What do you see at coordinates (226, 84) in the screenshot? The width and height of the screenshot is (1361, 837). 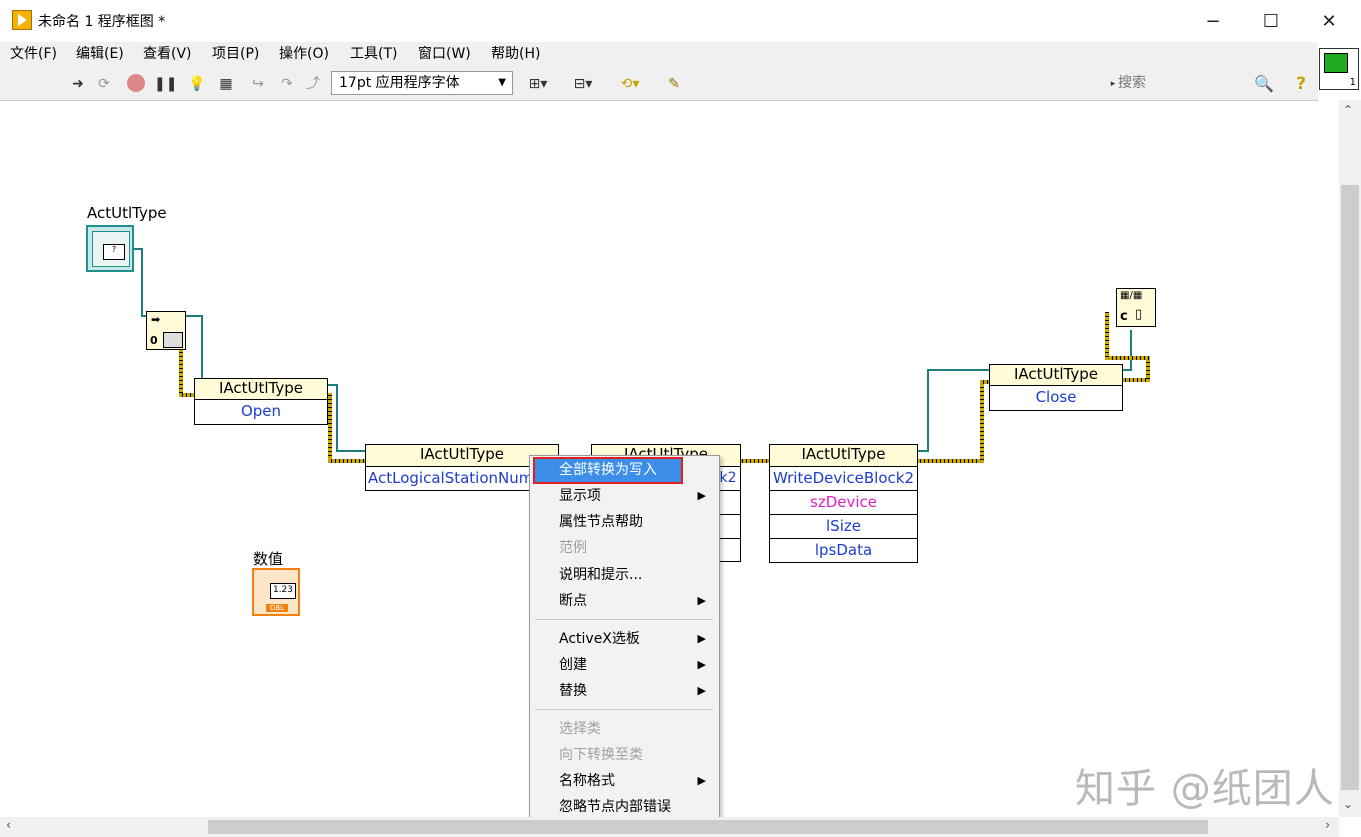 I see `retain-wire-values-icon: ▦` at bounding box center [226, 84].